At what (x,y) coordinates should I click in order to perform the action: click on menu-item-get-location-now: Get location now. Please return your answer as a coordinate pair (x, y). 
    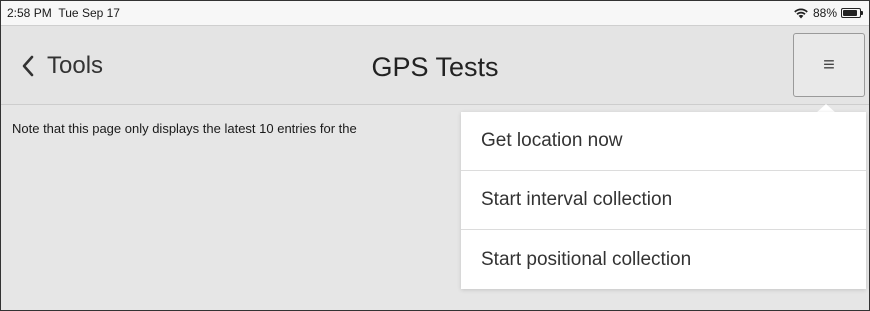
    Looking at the image, I should click on (663, 141).